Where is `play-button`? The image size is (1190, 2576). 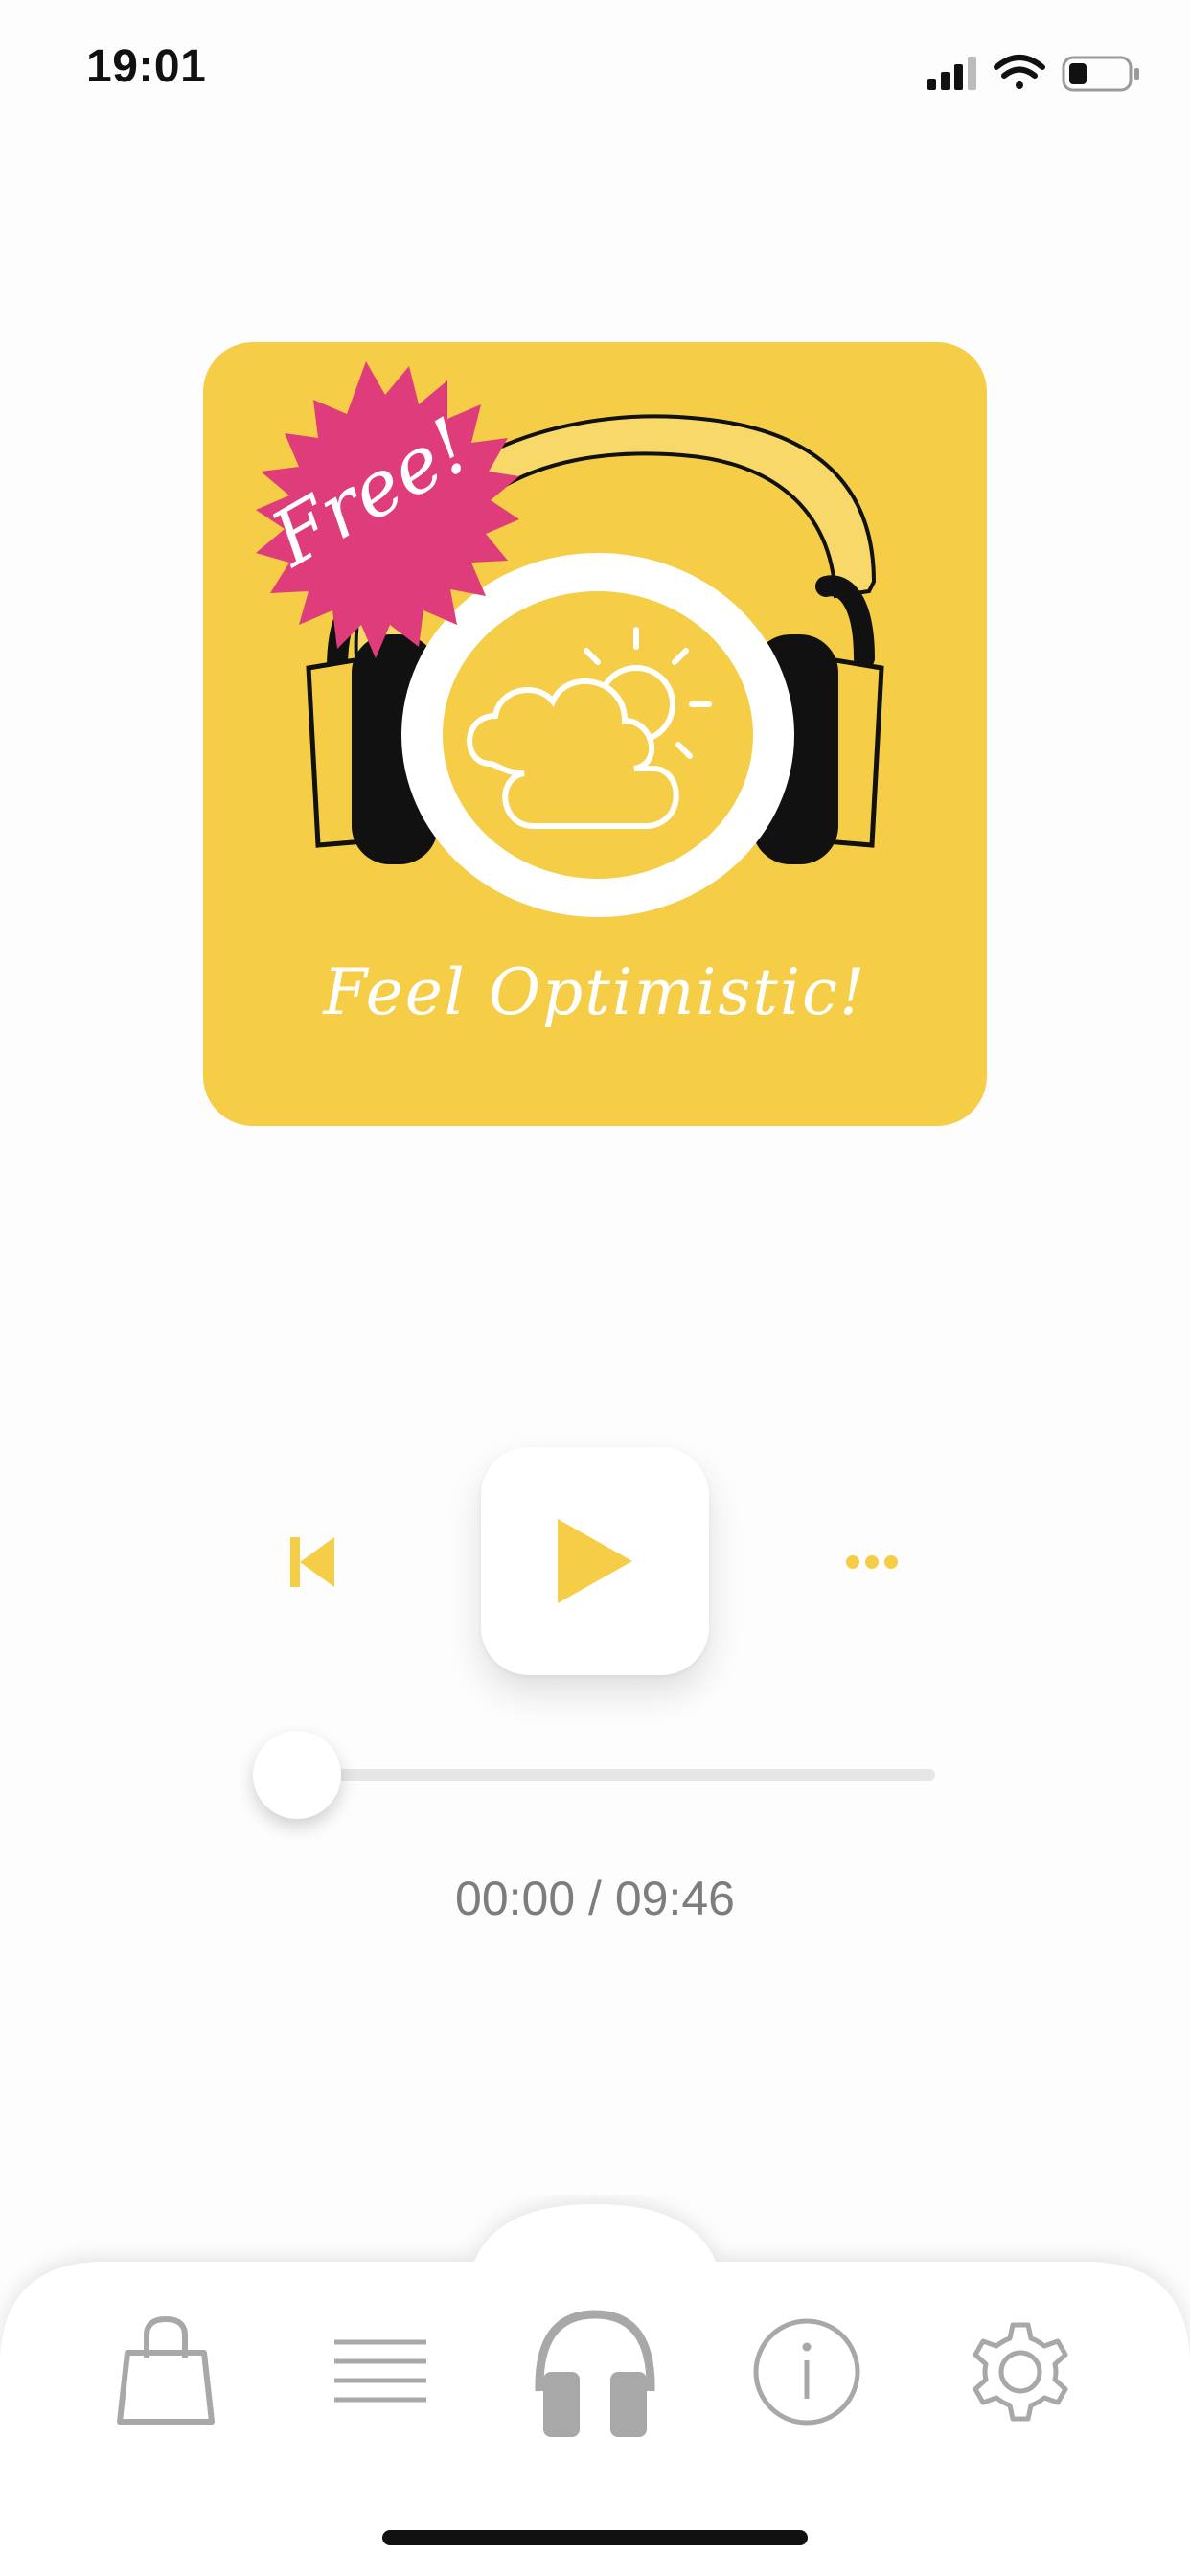 play-button is located at coordinates (595, 1561).